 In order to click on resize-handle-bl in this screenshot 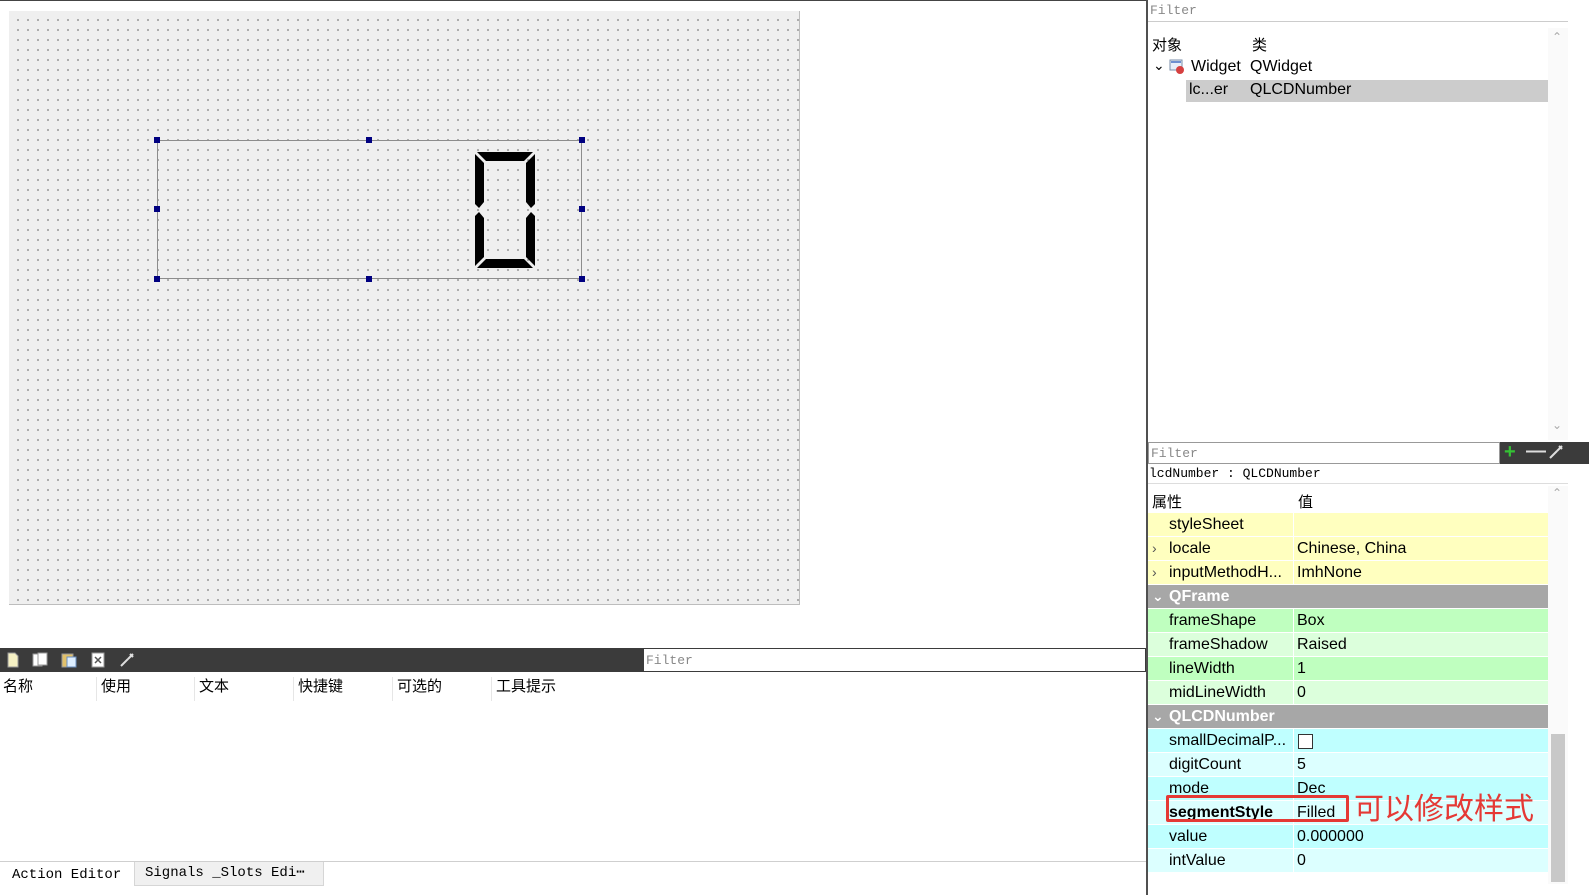, I will do `click(157, 279)`.